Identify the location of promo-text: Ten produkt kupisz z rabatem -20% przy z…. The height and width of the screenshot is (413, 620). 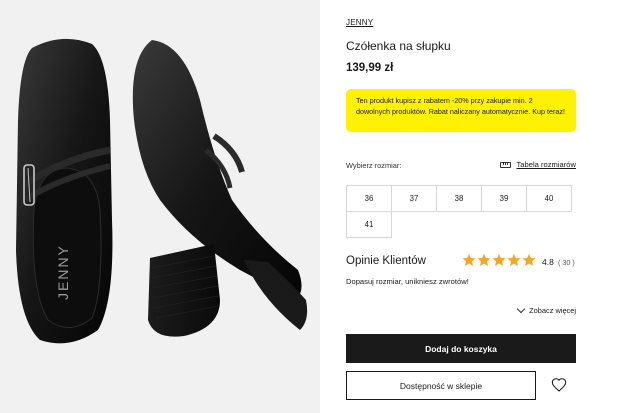
(460, 106).